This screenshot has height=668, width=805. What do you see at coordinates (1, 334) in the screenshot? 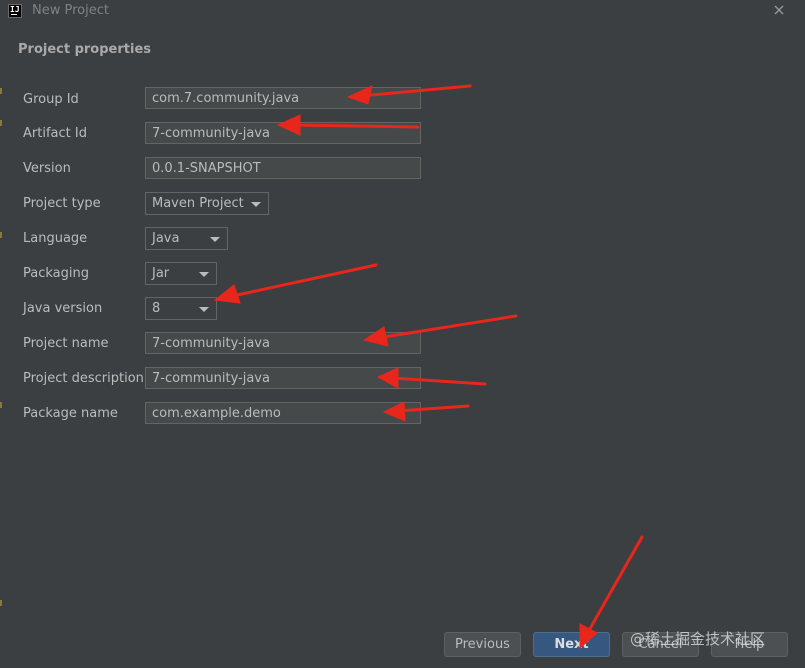
I see `left-edge-markers` at bounding box center [1, 334].